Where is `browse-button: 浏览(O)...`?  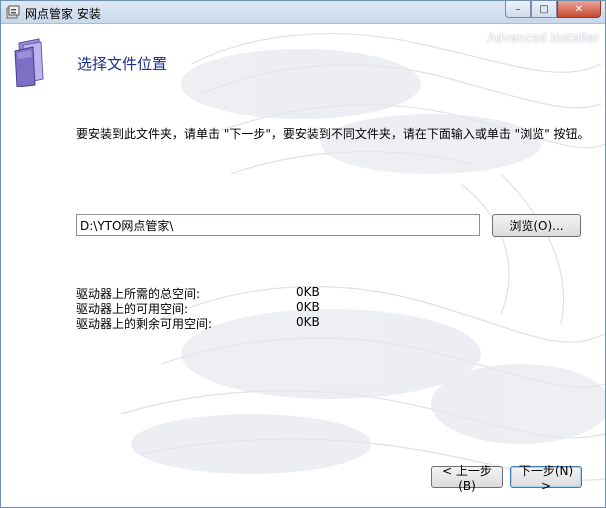 browse-button: 浏览(O)... is located at coordinates (536, 225).